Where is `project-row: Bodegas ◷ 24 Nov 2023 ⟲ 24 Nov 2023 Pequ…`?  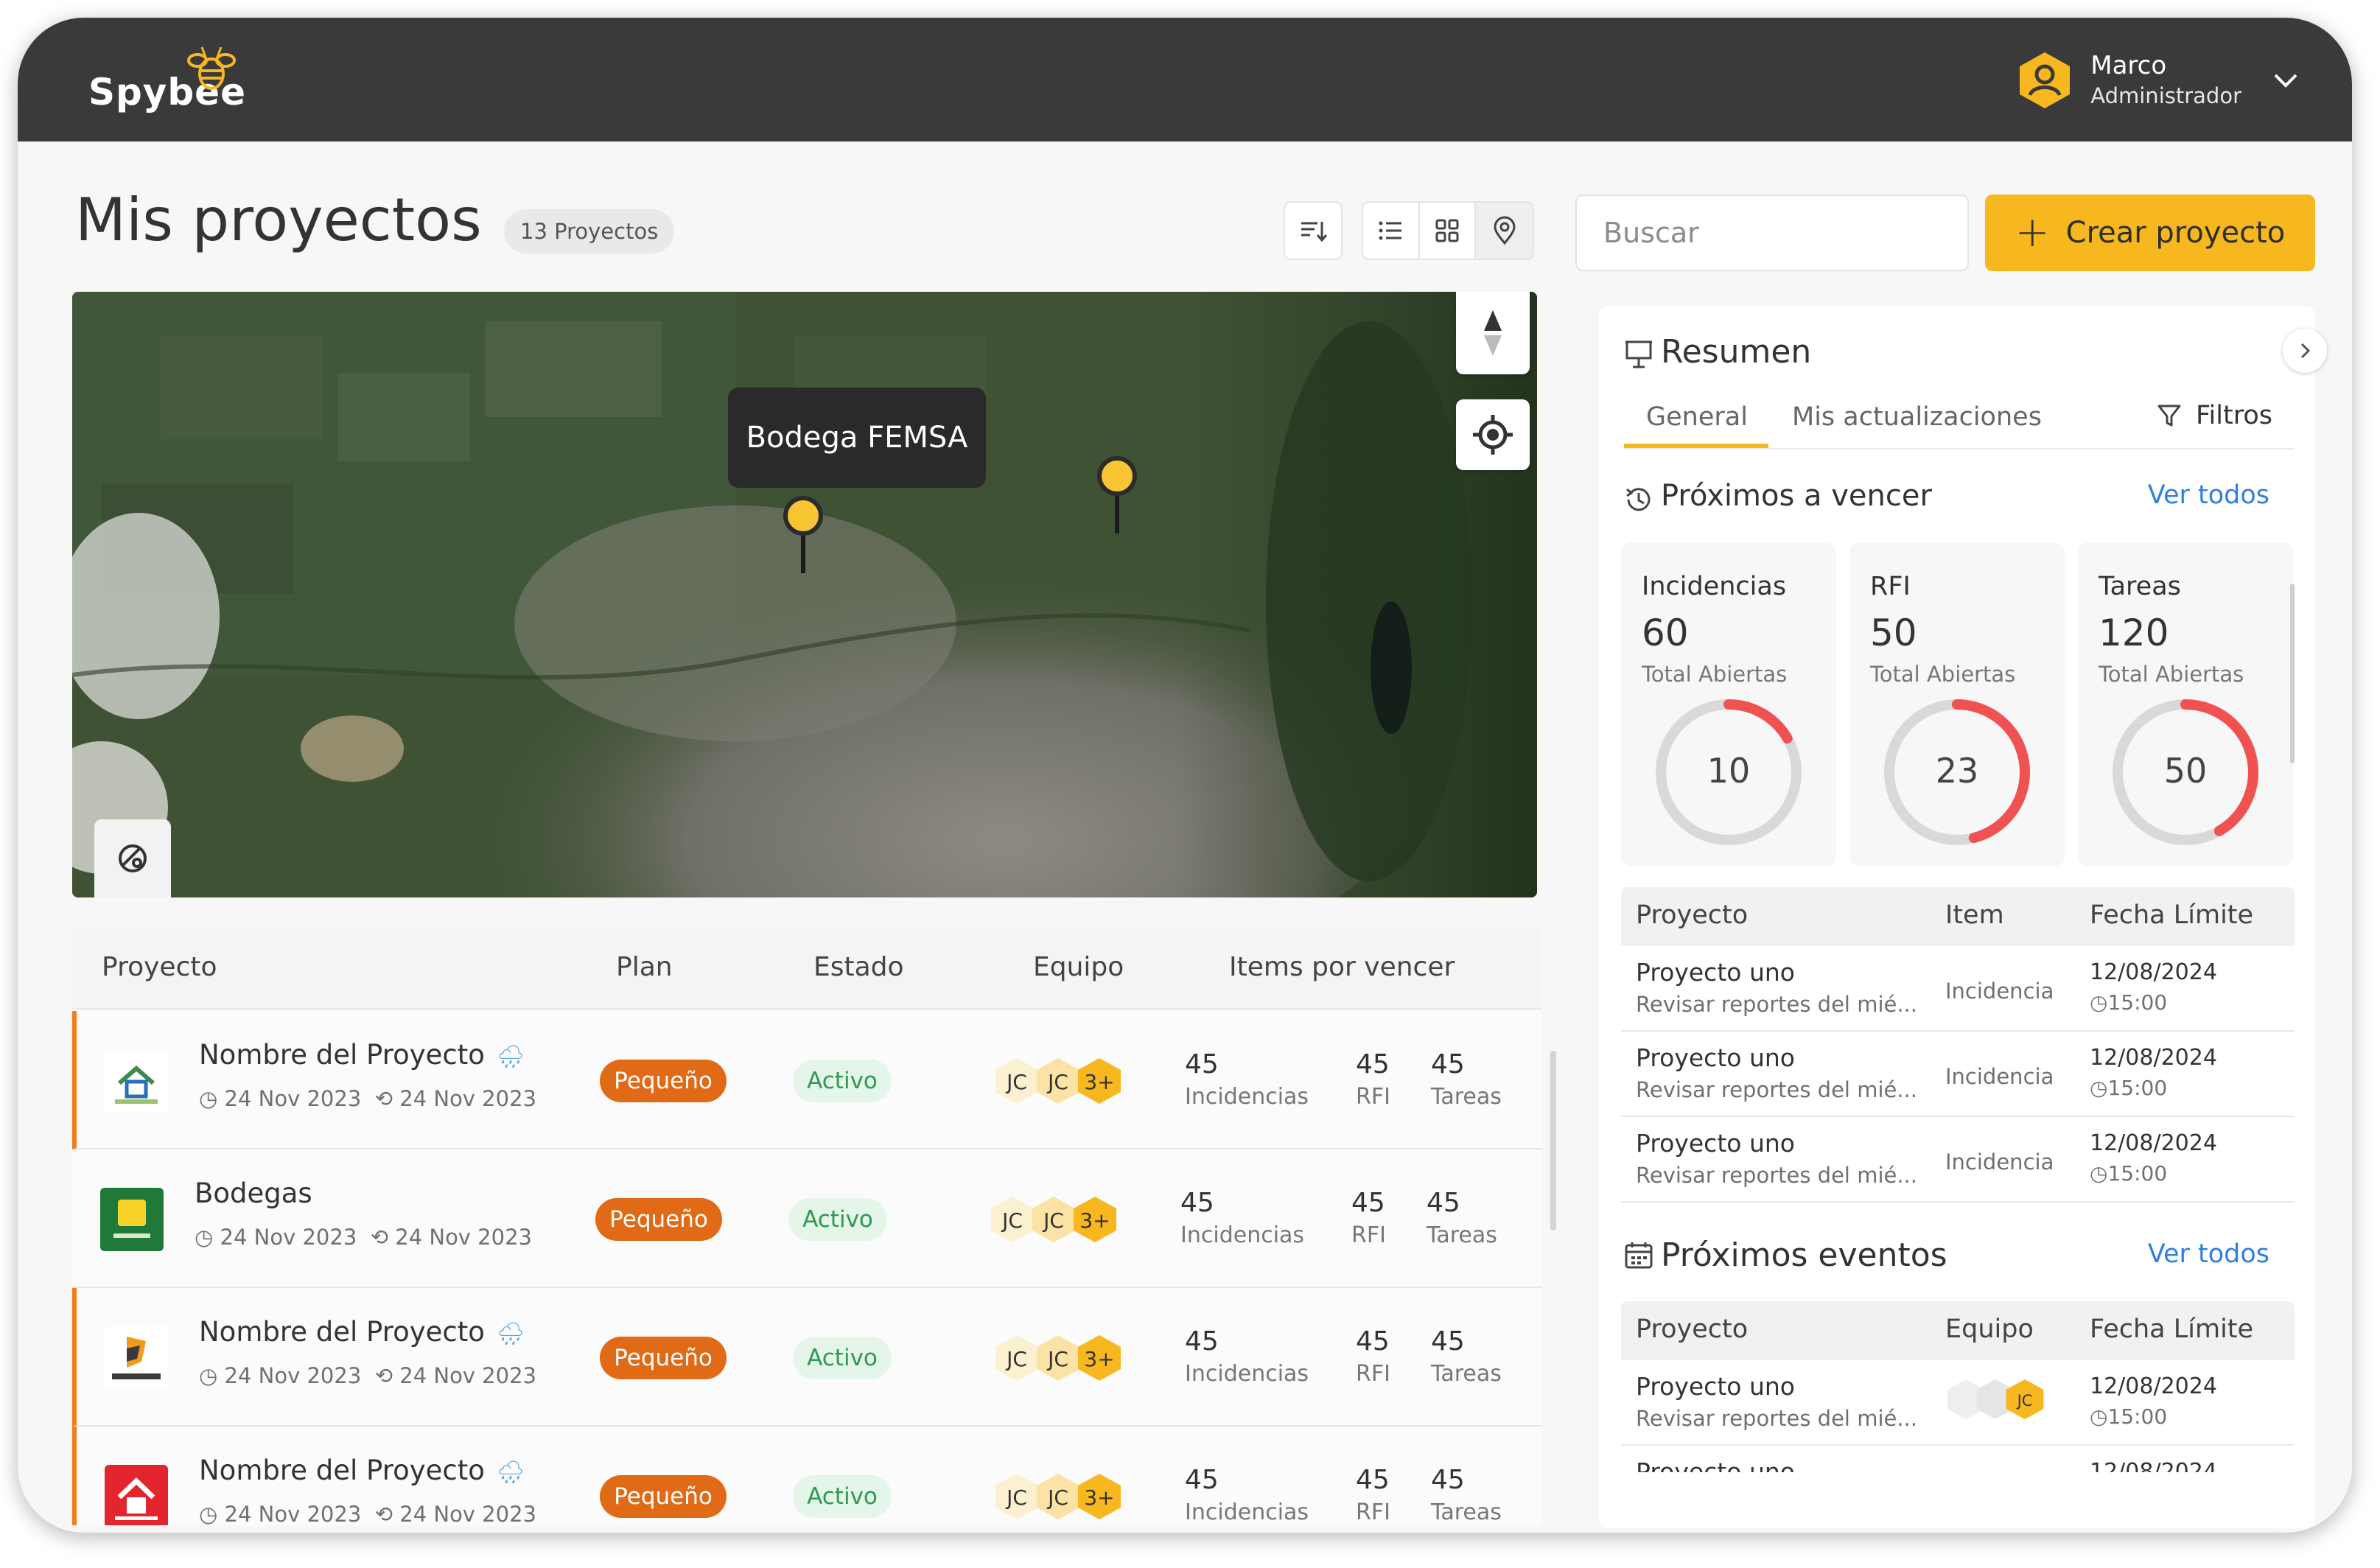
project-row: Bodegas ◷ 24 Nov 2023 ⟲ 24 Nov 2023 Pequ… is located at coordinates (807, 1218).